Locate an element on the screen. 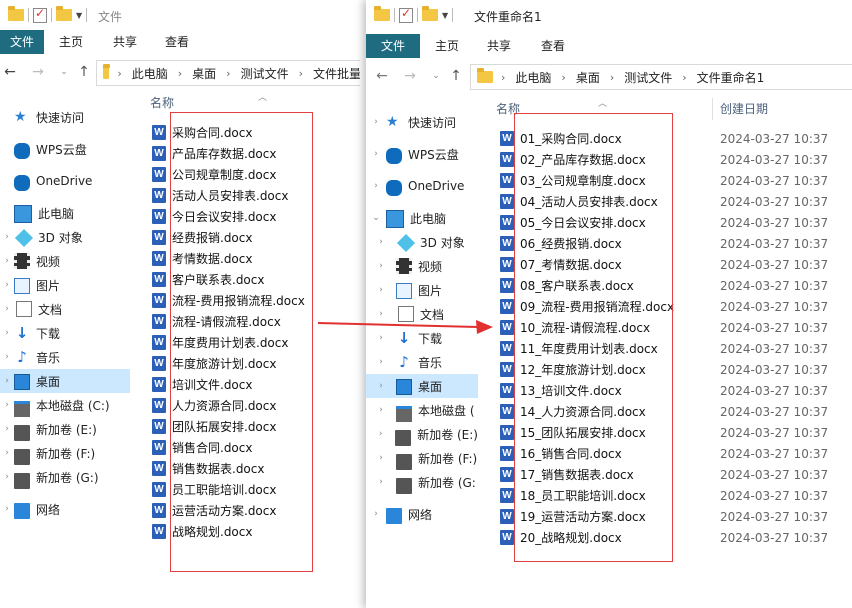 This screenshot has height=608, width=852. file-row: W 考情数据.docx is located at coordinates (250, 258).